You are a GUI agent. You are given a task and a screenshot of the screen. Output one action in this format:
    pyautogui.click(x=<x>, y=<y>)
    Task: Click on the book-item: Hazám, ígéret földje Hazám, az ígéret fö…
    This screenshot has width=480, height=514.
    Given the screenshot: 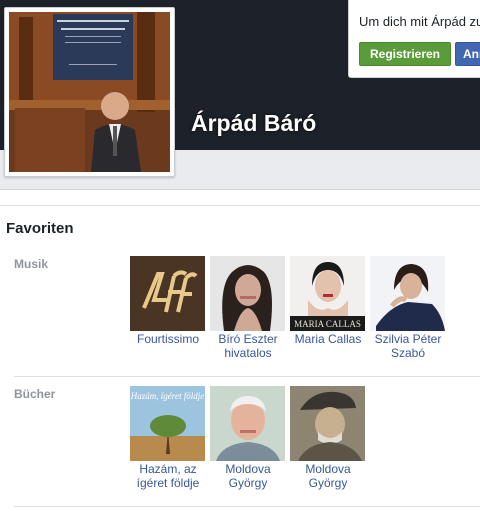 What is the action you would take?
    pyautogui.click(x=170, y=438)
    